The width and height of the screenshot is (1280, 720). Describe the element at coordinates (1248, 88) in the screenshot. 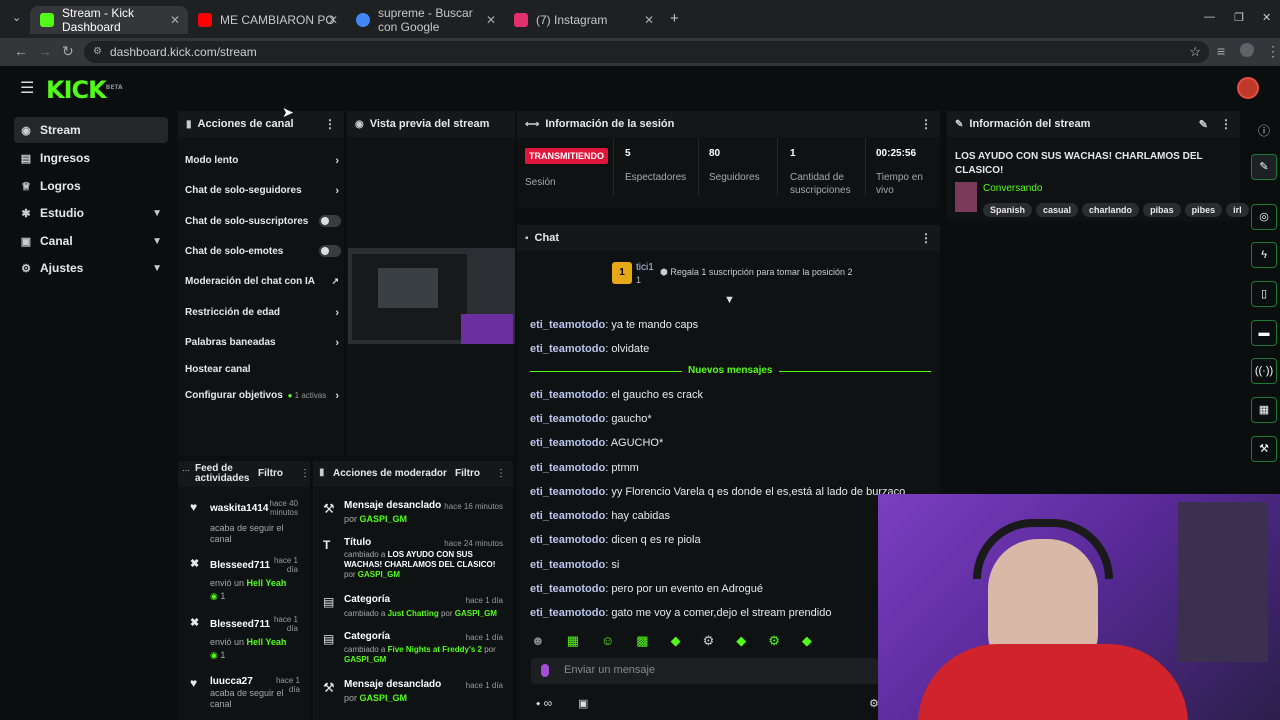

I see `user-avatar` at that location.